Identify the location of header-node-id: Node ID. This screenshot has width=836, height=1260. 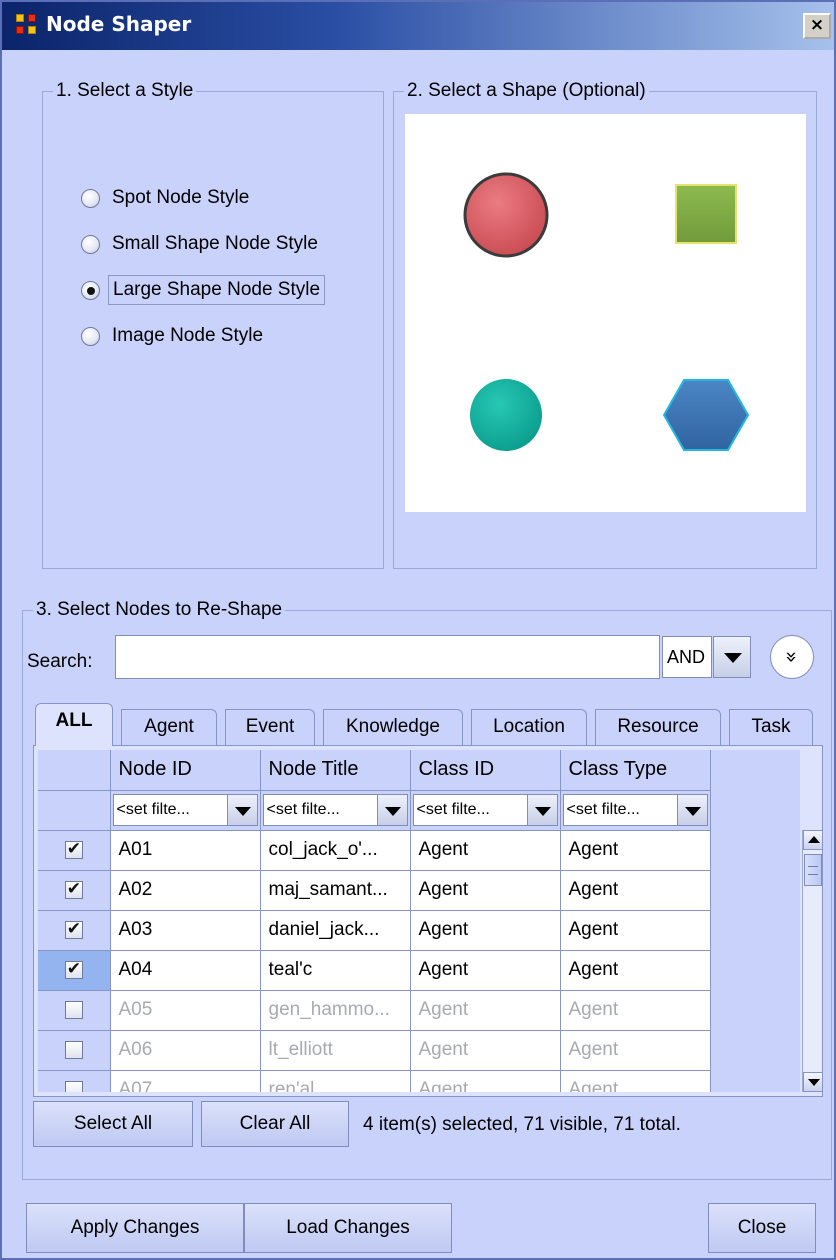
(185, 770).